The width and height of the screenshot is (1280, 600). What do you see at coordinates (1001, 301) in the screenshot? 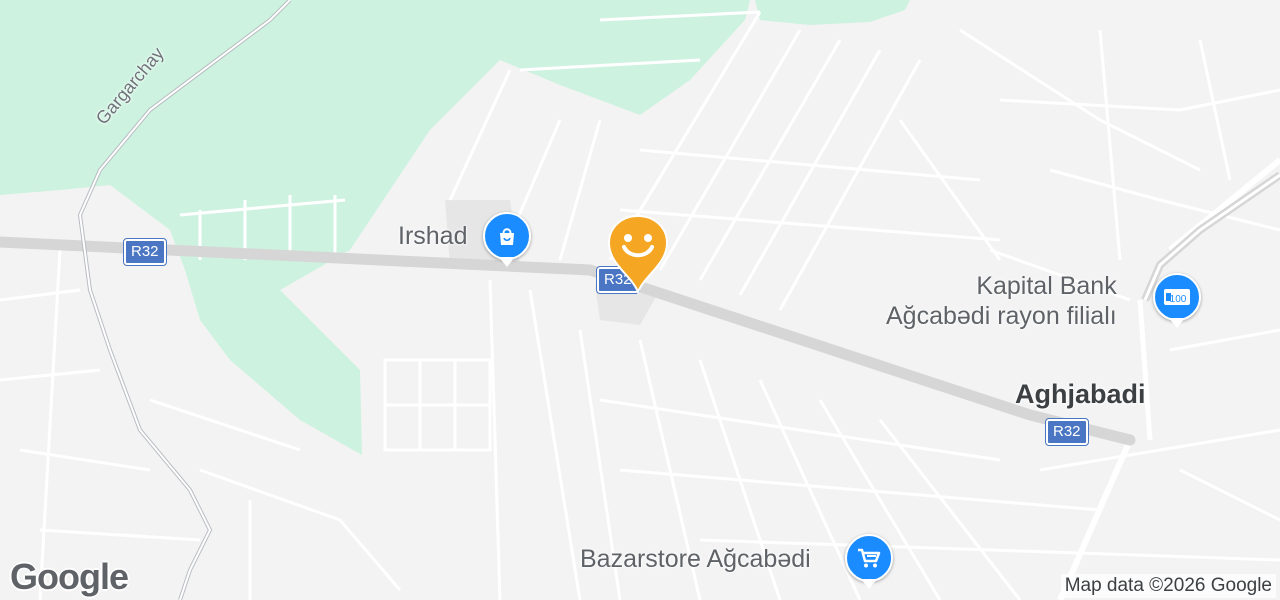
I see `poi-label-kapital-bank: Kapital Bank Ağcabədi rayon filialı` at bounding box center [1001, 301].